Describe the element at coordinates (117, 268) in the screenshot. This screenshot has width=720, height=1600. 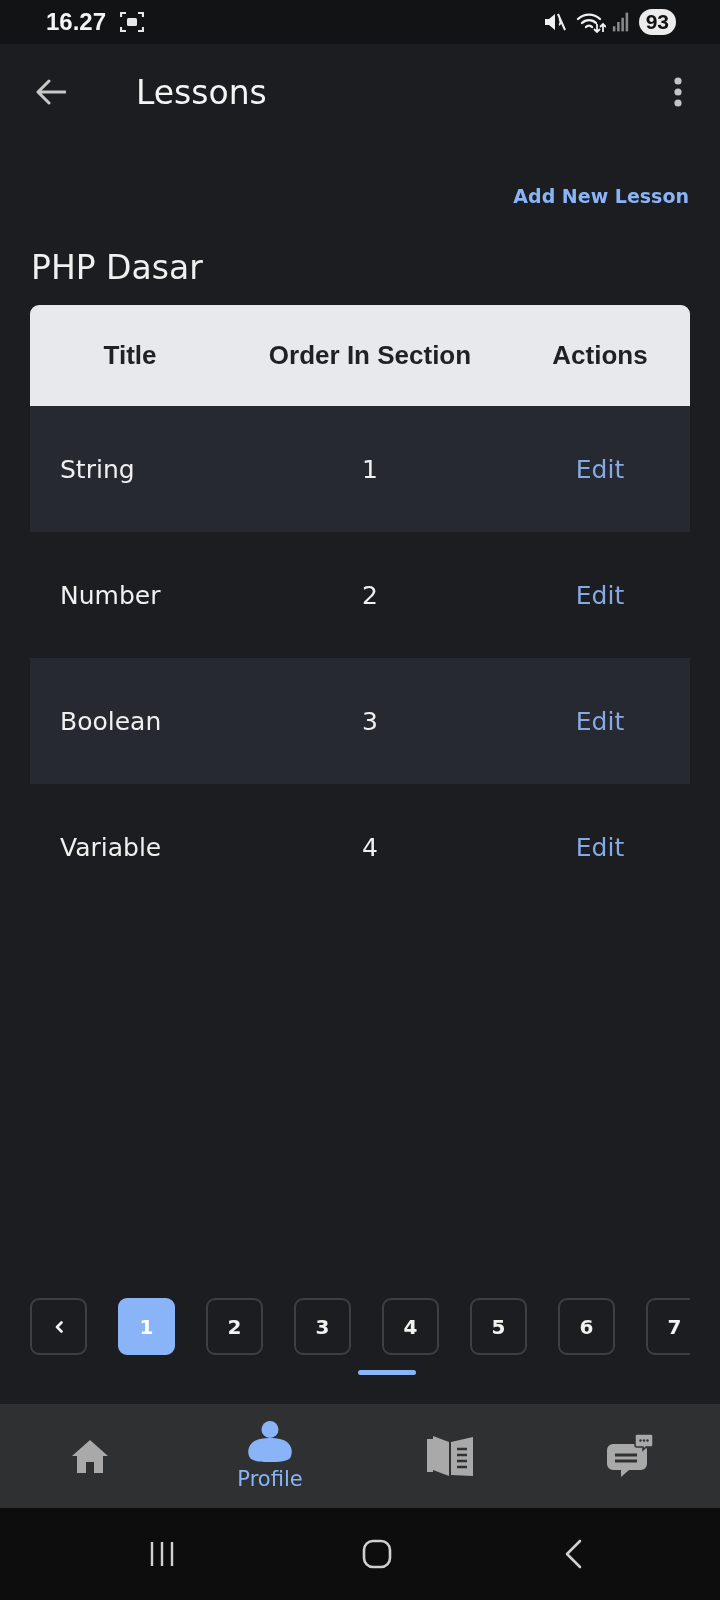
I see `section-title: PHP Dasar` at that location.